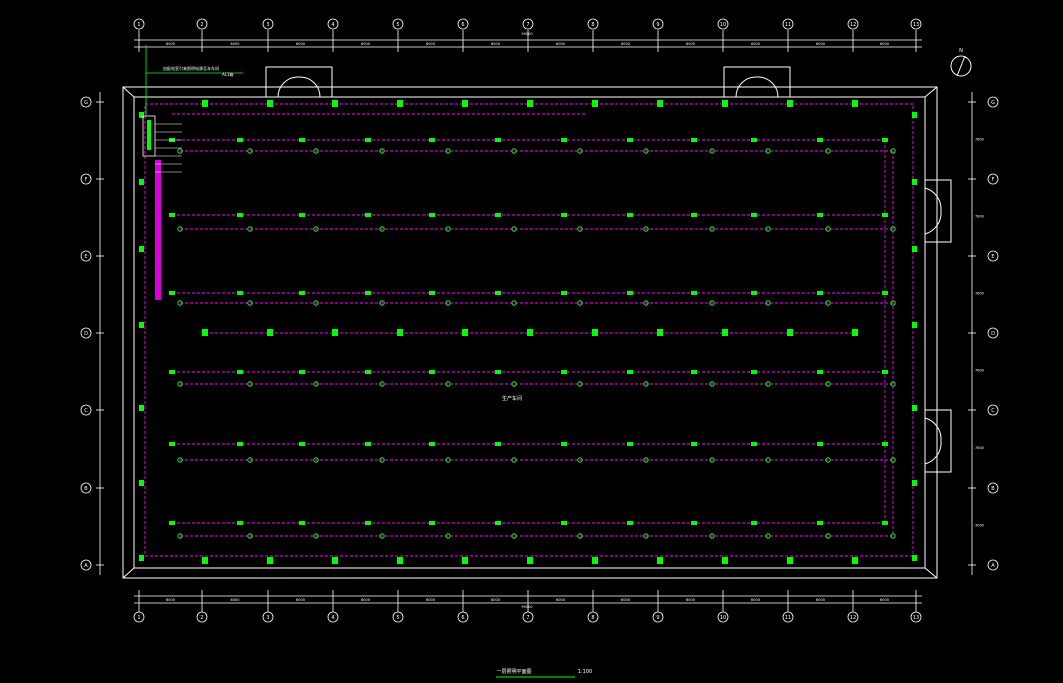 The image size is (1063, 683). Describe the element at coordinates (201, 25) in the screenshot. I see `axis-top-2-label: 2` at that location.